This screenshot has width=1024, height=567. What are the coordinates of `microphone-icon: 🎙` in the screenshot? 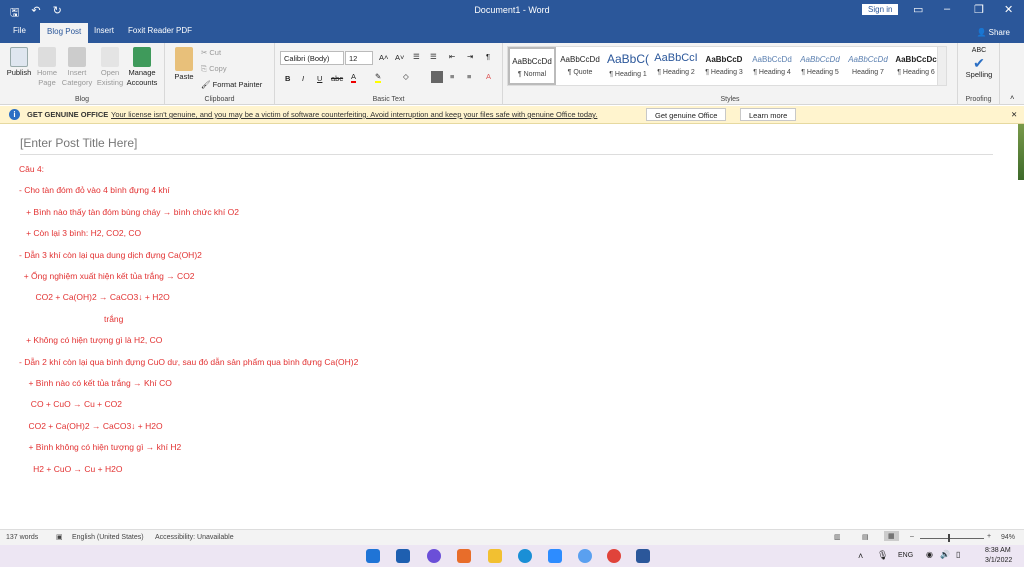 It's located at (882, 555).